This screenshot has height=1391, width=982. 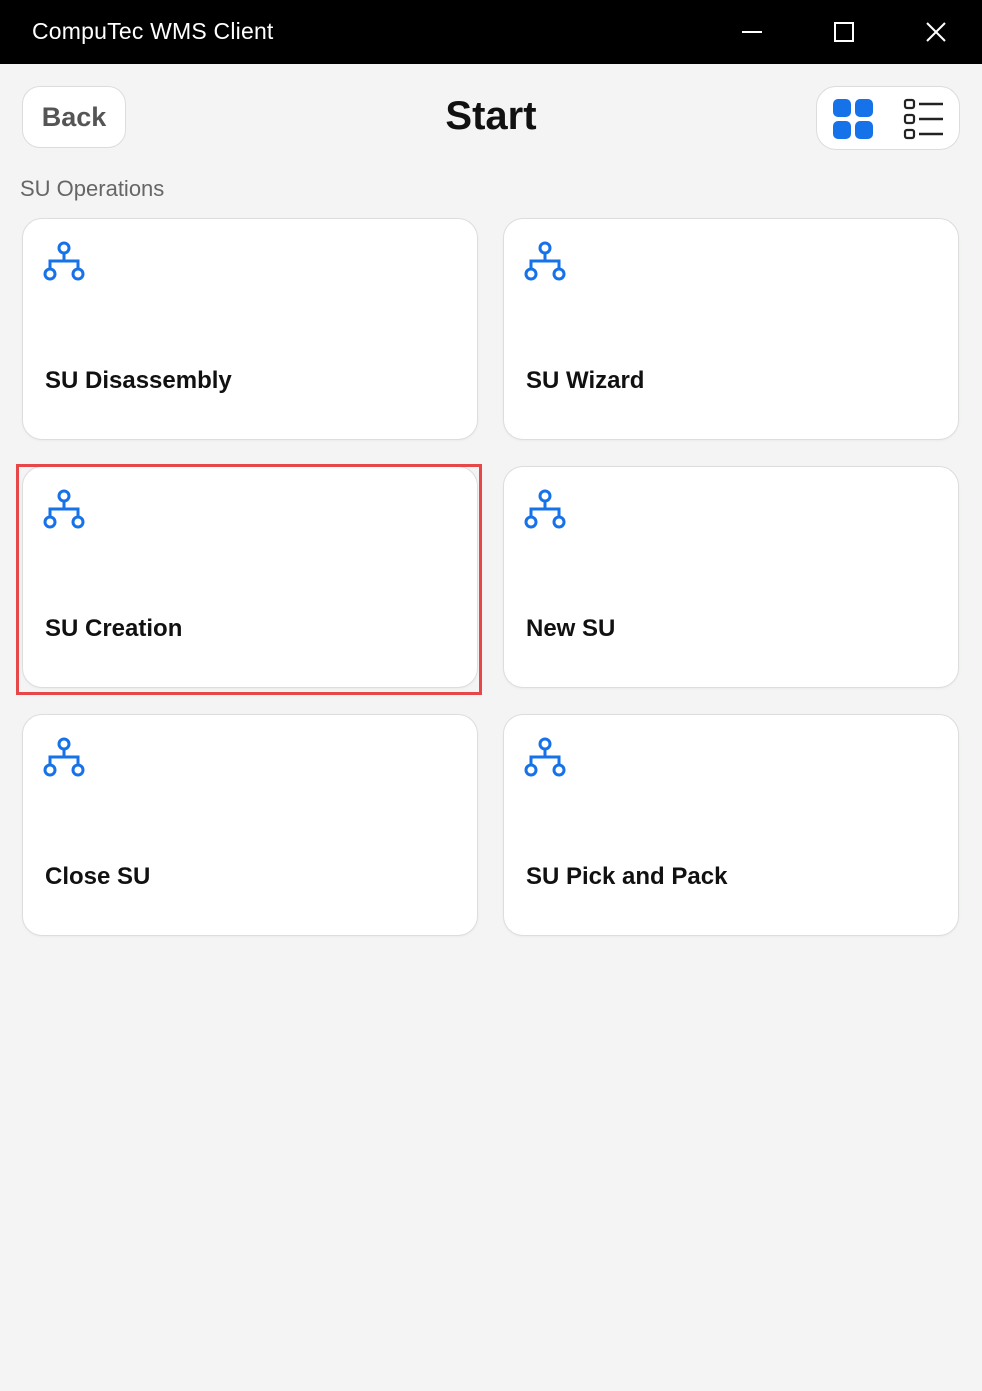 I want to click on list-view-icon, so click(x=923, y=119).